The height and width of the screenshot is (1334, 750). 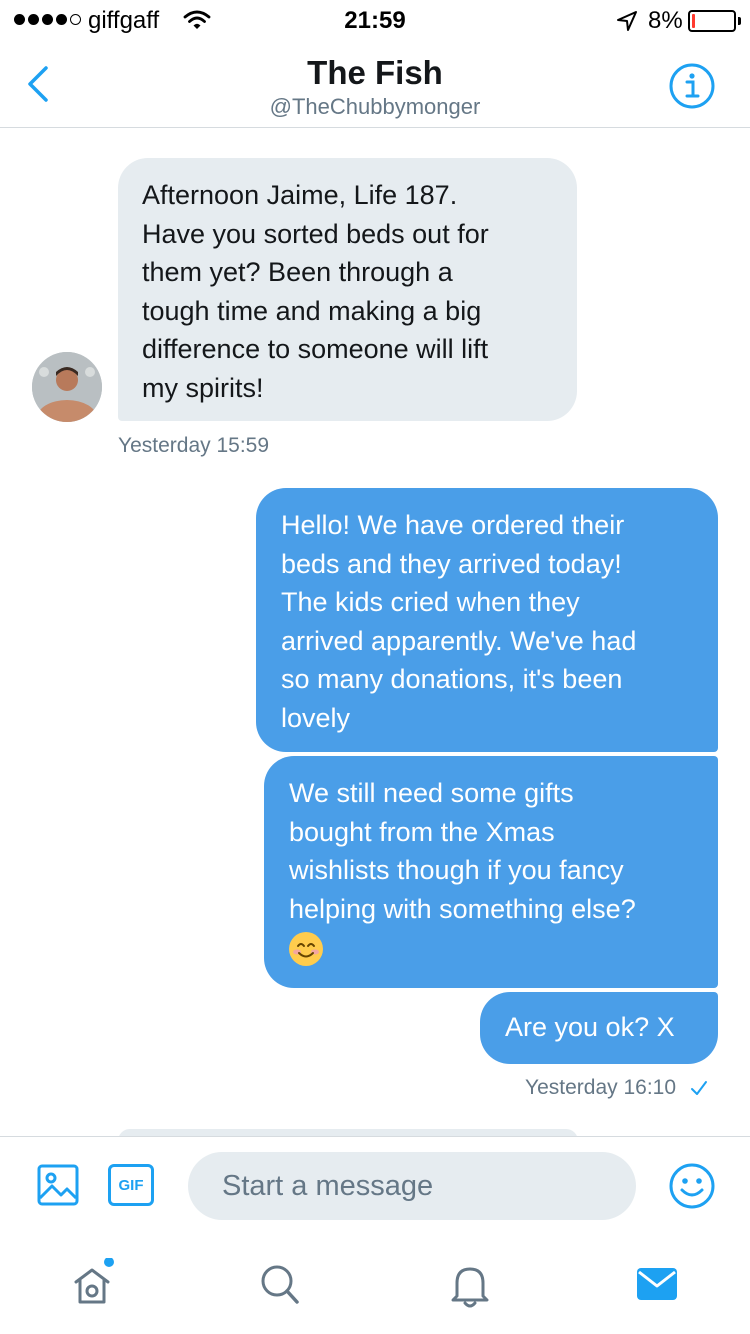 I want to click on message-timestamp: Yesterday 15:59, so click(x=194, y=445).